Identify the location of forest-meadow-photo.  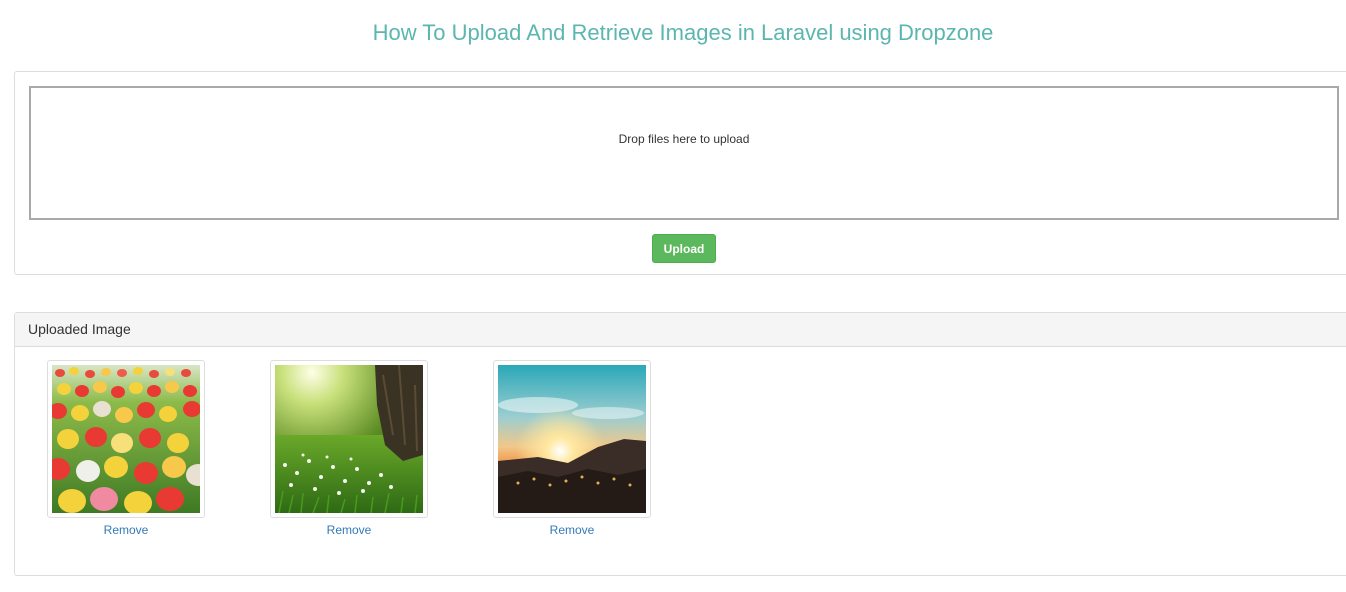
(349, 439).